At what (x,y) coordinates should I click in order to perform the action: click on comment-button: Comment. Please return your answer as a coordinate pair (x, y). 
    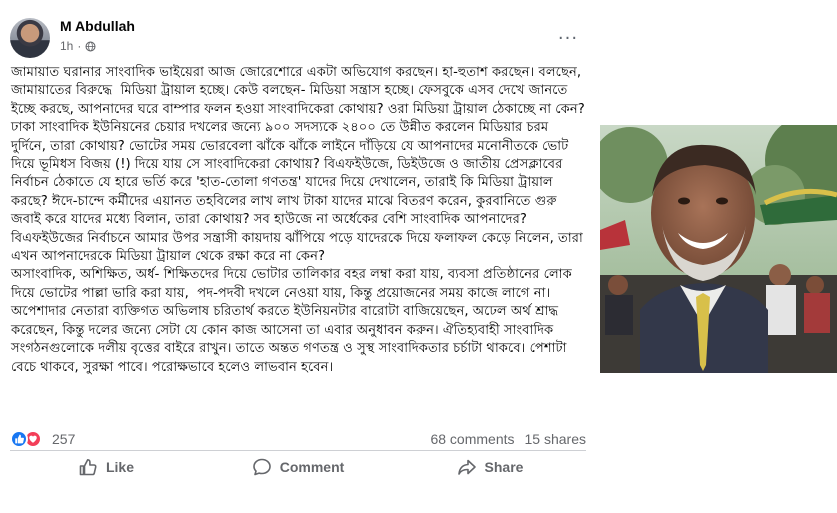
    Looking at the image, I should click on (298, 467).